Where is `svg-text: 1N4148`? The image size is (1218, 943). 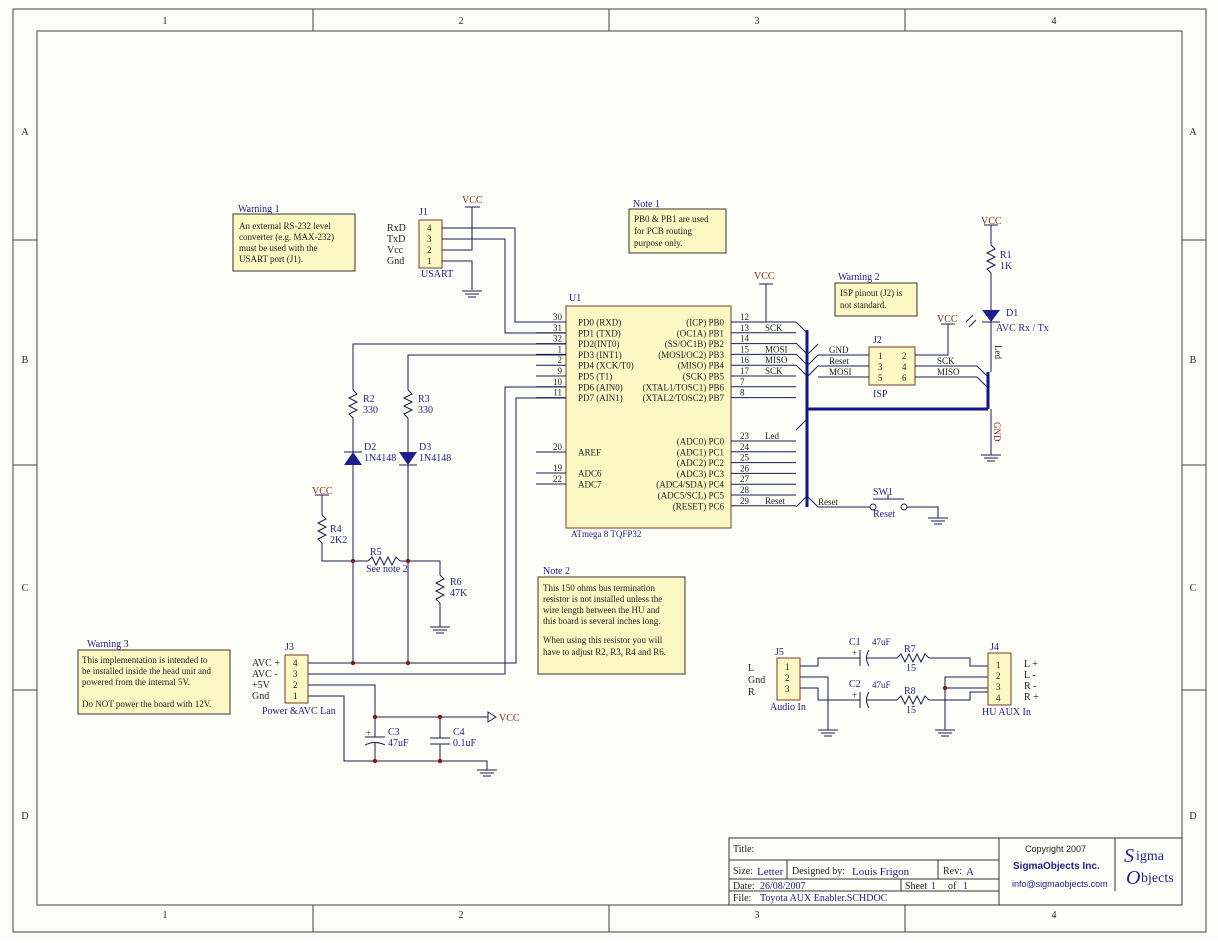
svg-text: 1N4148 is located at coordinates (435, 458).